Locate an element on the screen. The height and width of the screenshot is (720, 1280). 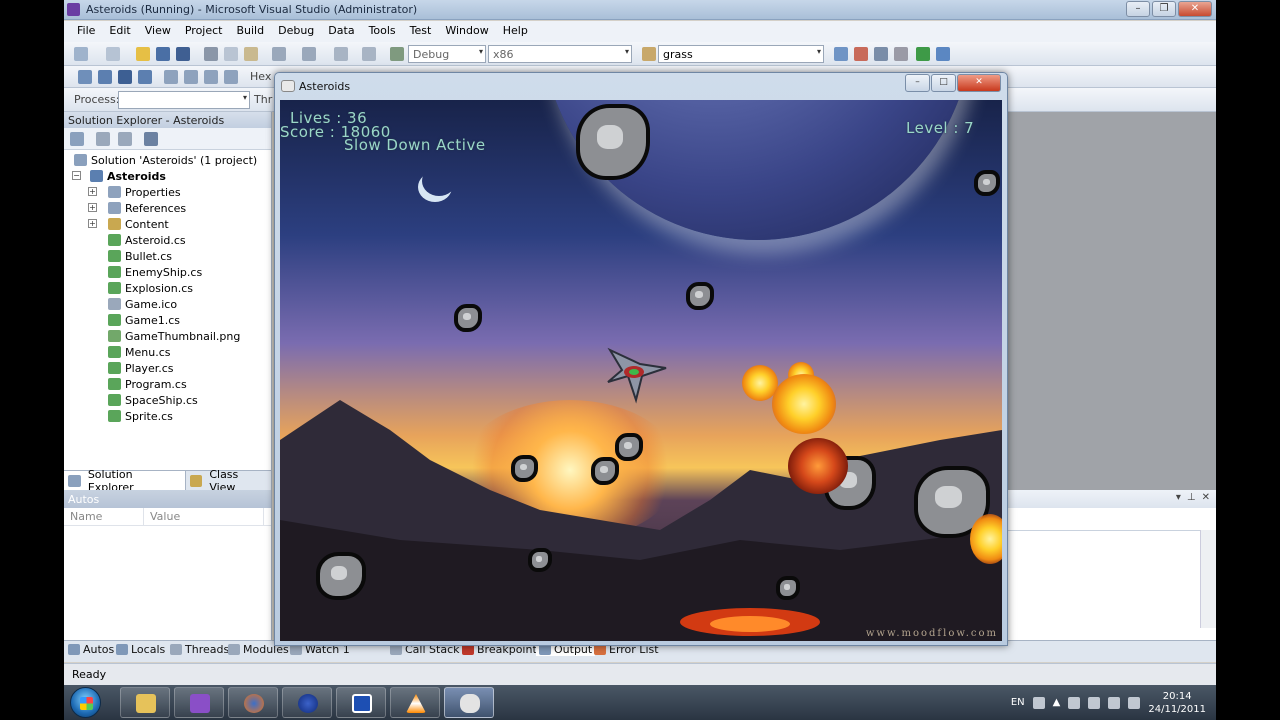
tab-class-view: Class View is located at coordinates (229, 481).